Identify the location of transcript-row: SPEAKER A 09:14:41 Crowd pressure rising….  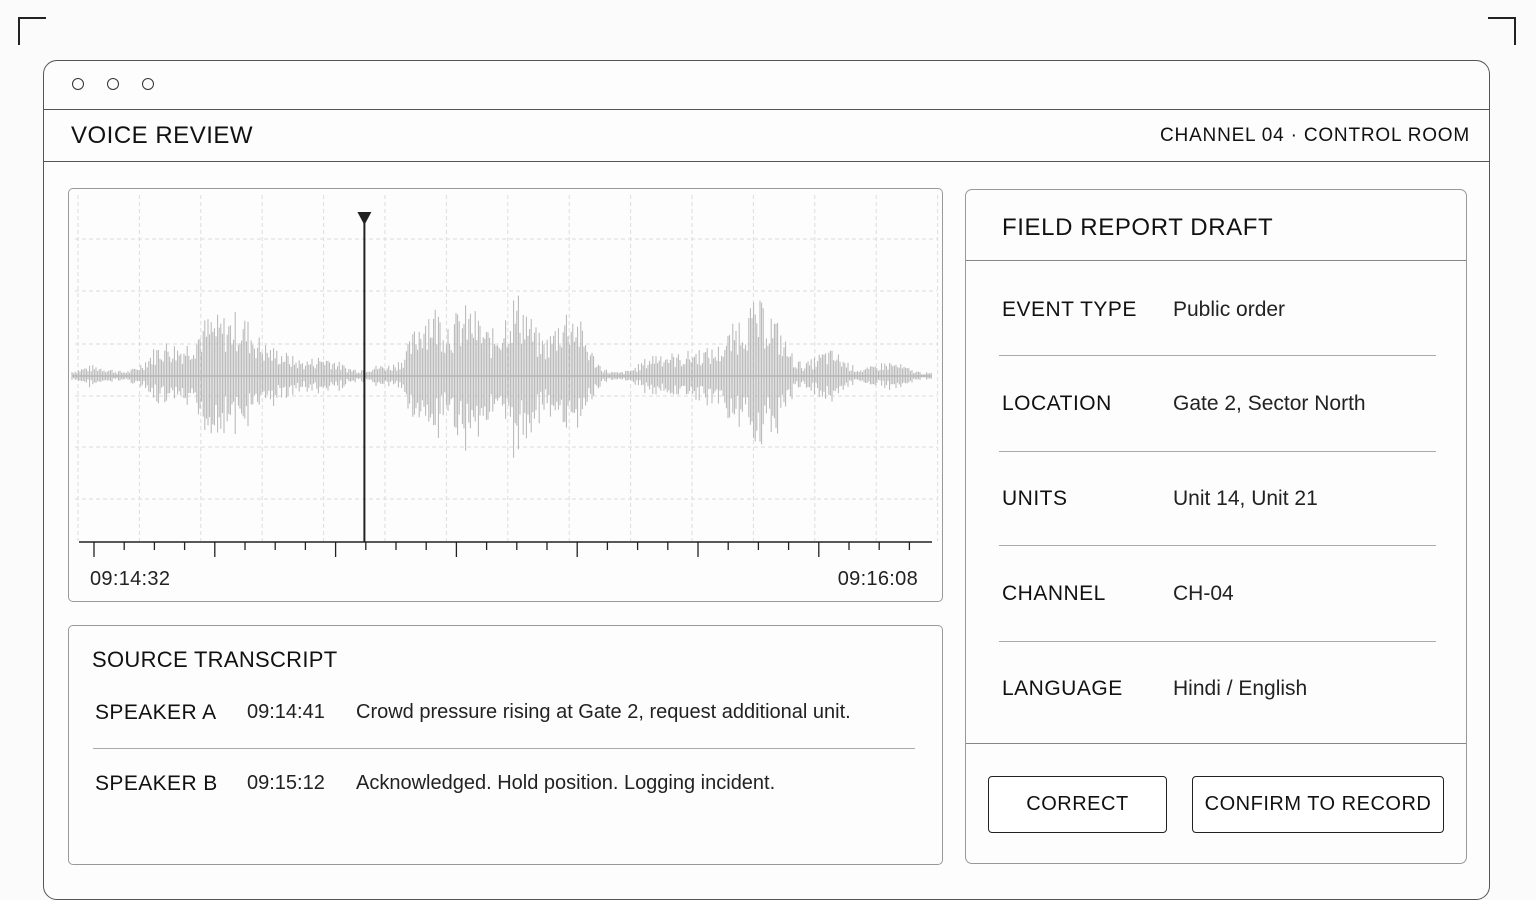
(505, 716).